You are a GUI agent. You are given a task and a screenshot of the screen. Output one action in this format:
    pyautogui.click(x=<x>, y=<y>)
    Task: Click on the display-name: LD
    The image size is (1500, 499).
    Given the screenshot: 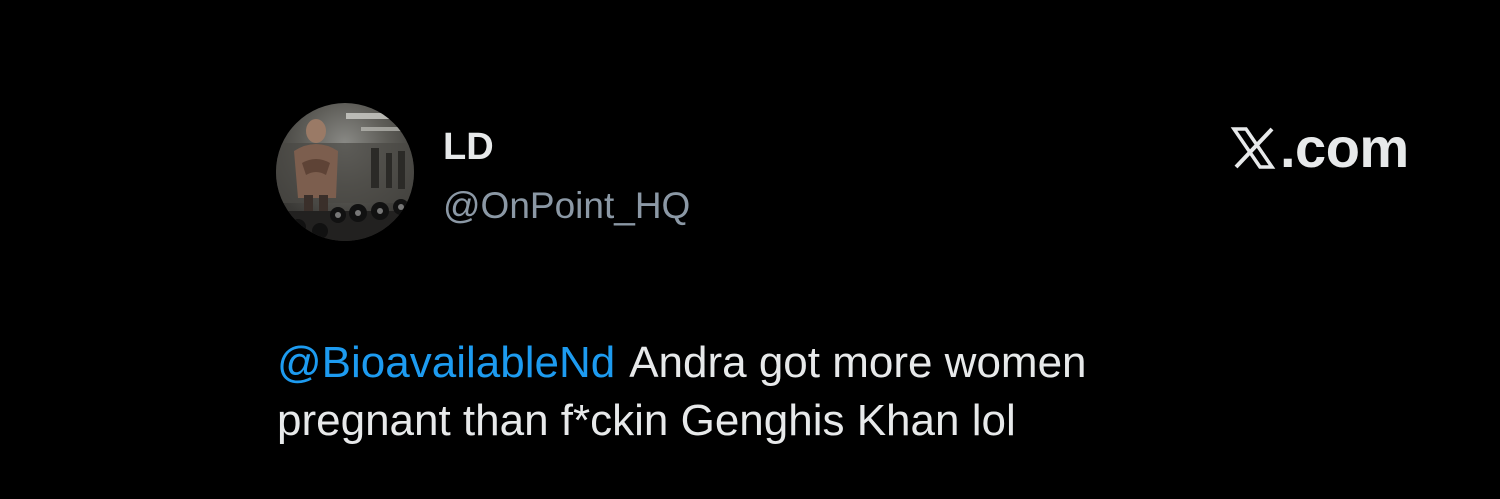 What is the action you would take?
    pyautogui.click(x=468, y=147)
    